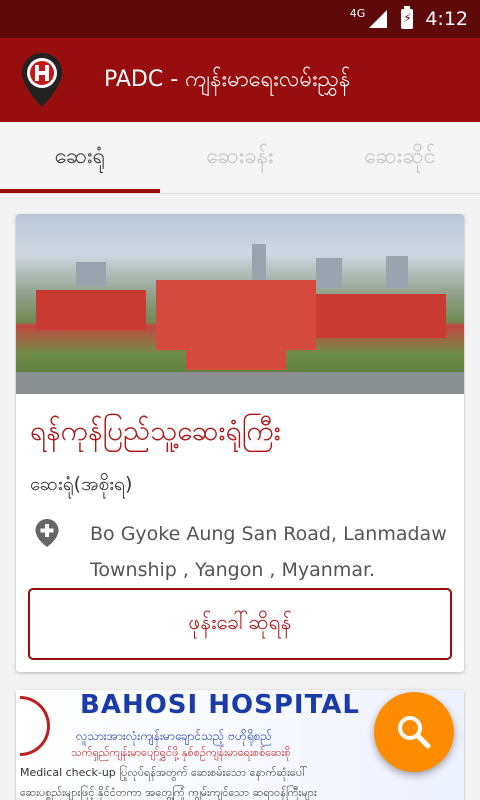 This screenshot has height=800, width=480. I want to click on call-button: ဖုန်းခေါ်ဆိုရန်, so click(240, 624).